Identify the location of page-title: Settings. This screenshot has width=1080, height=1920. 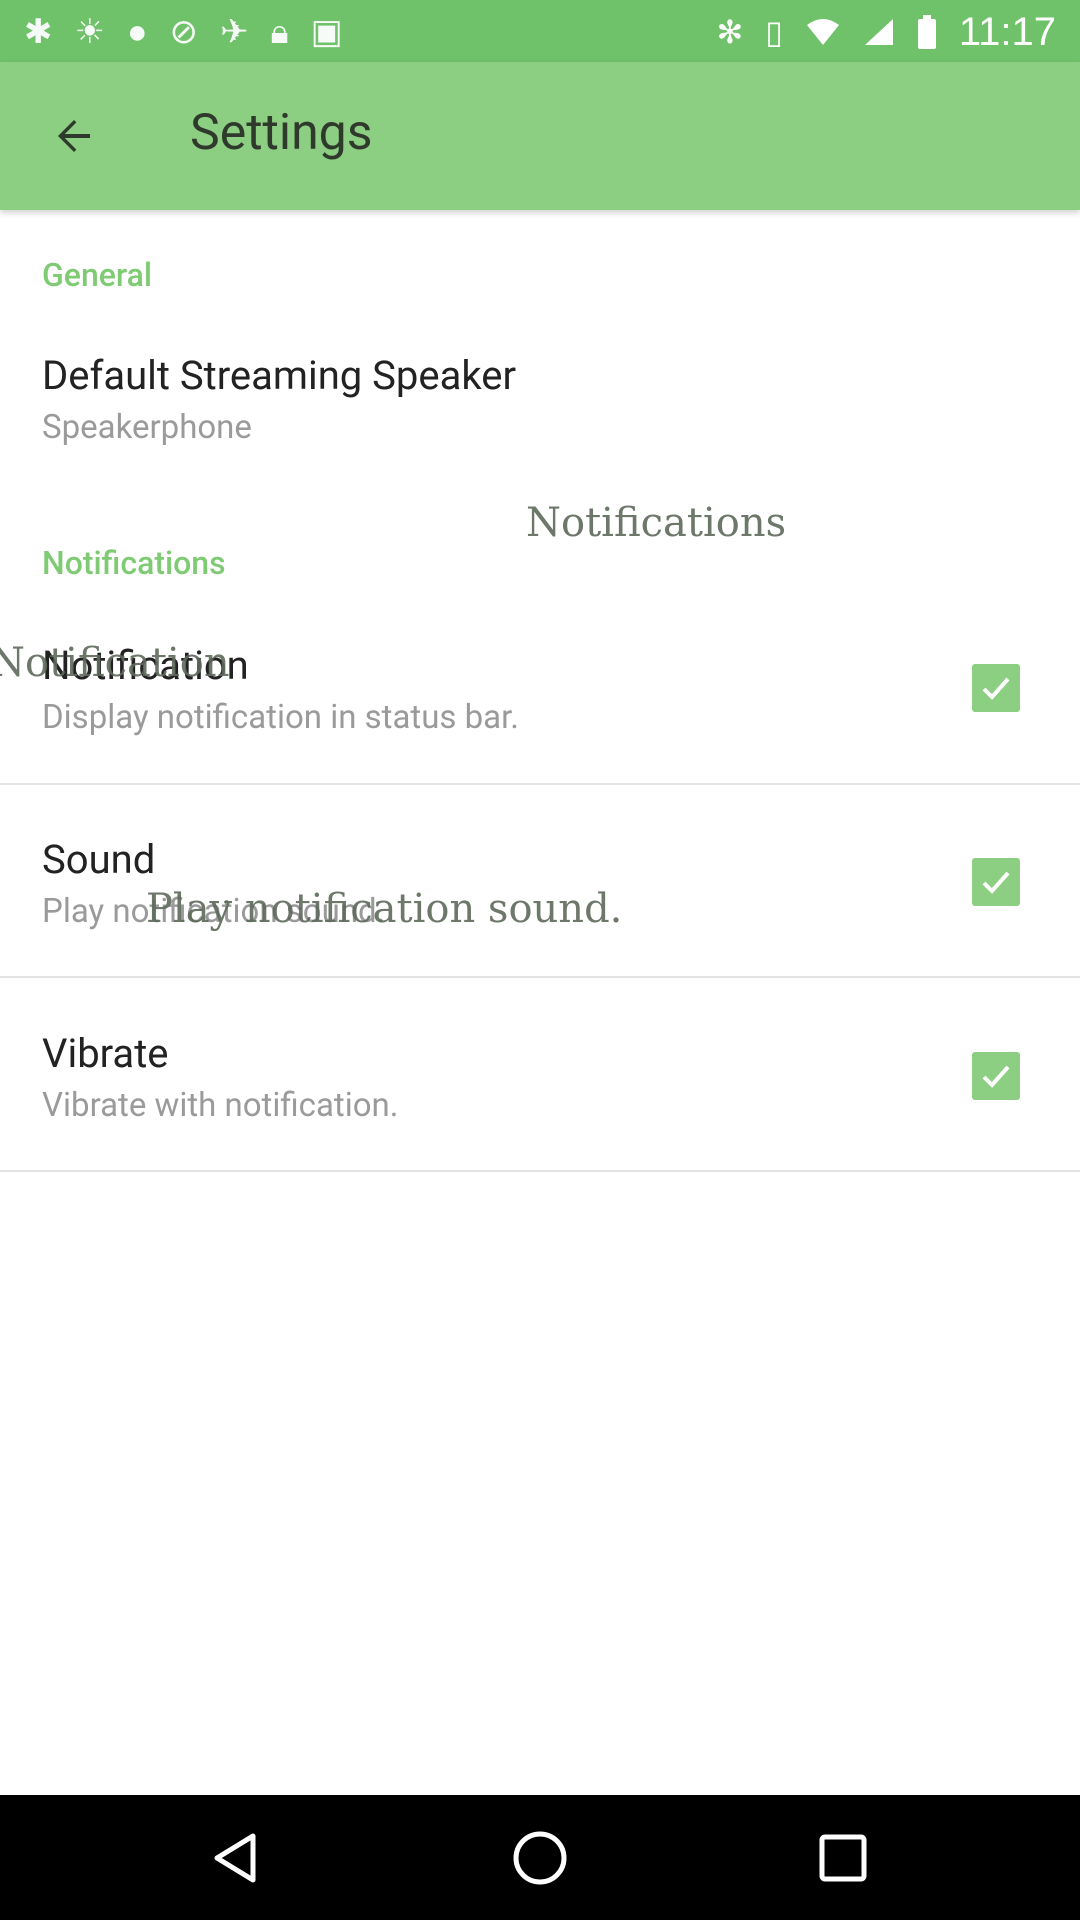
(281, 133).